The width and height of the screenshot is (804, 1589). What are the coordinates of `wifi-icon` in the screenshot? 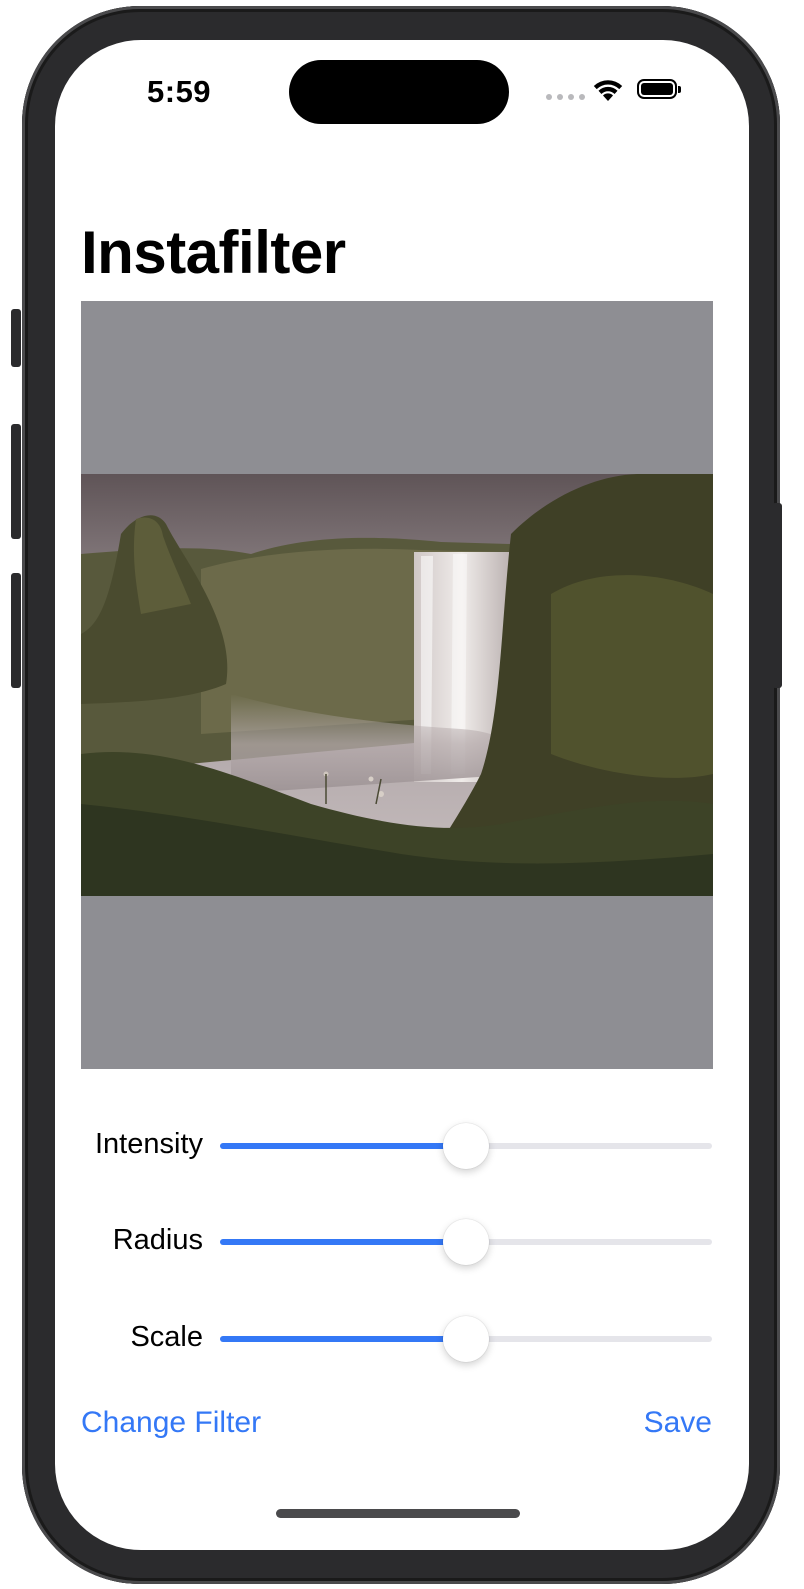 It's located at (608, 90).